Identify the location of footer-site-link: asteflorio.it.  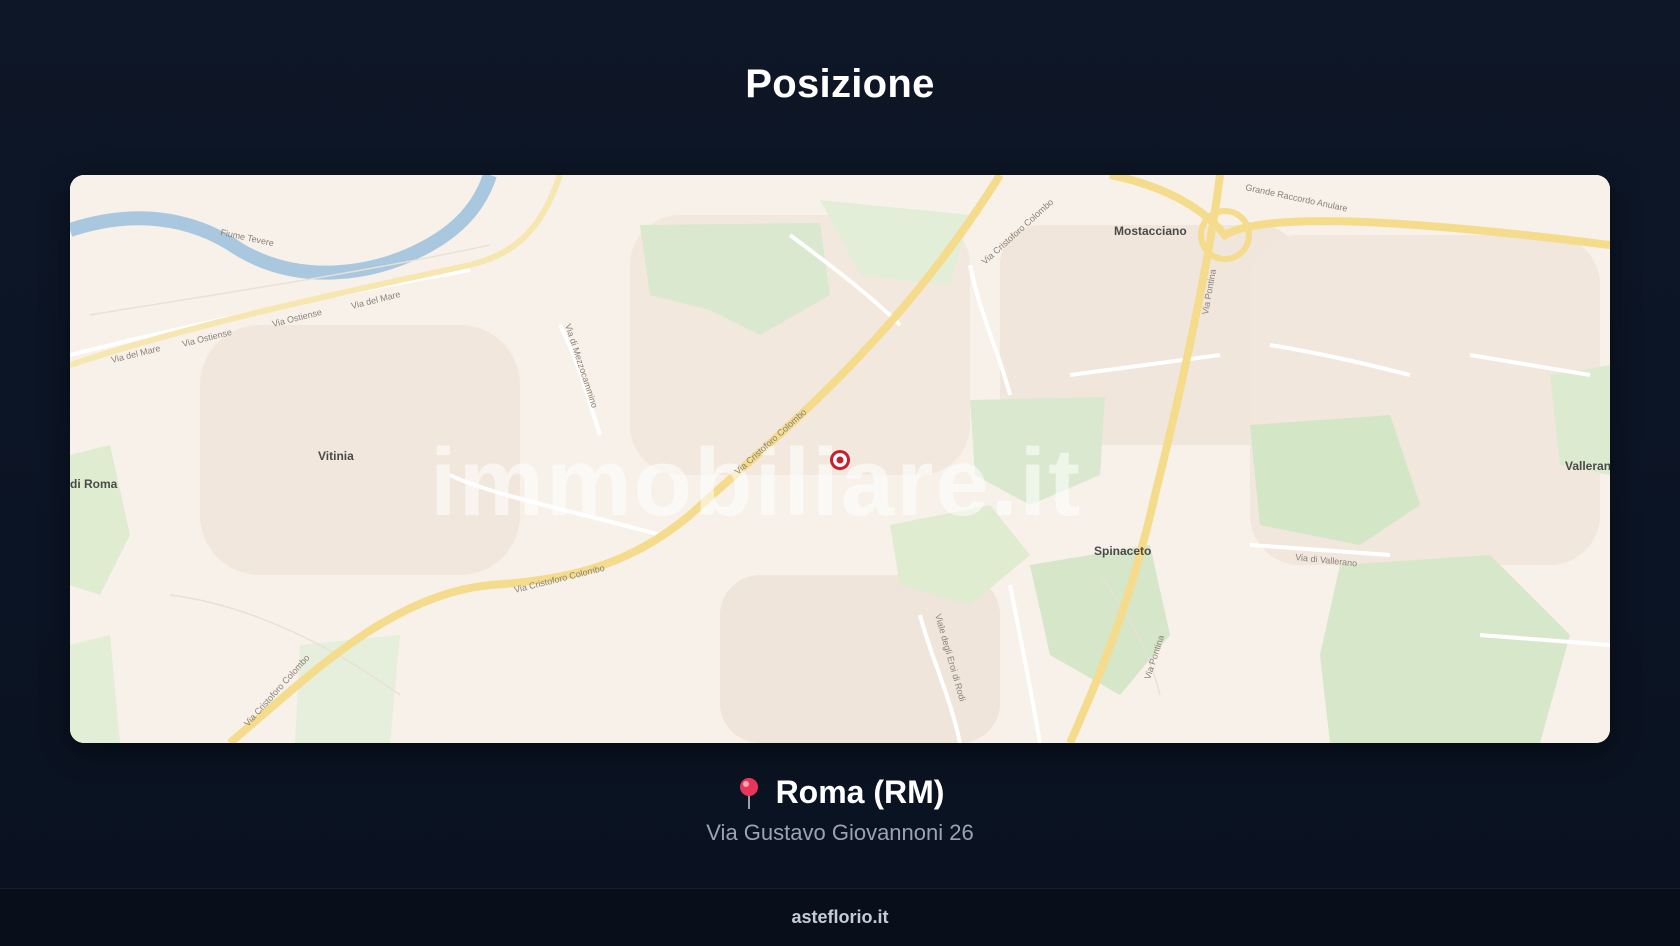
(839, 917).